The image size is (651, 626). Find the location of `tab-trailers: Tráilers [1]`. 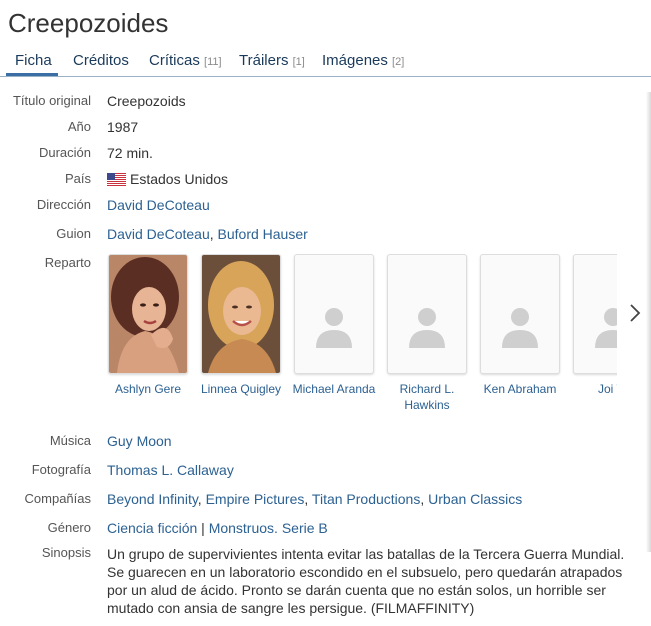

tab-trailers: Tráilers [1] is located at coordinates (272, 60).